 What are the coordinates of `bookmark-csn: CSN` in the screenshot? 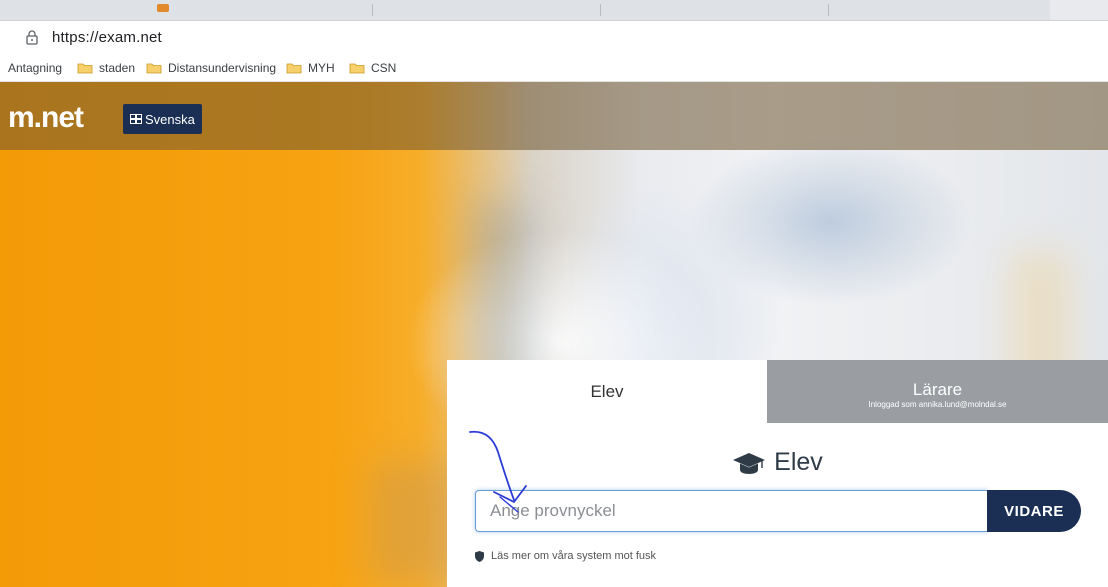 It's located at (372, 68).